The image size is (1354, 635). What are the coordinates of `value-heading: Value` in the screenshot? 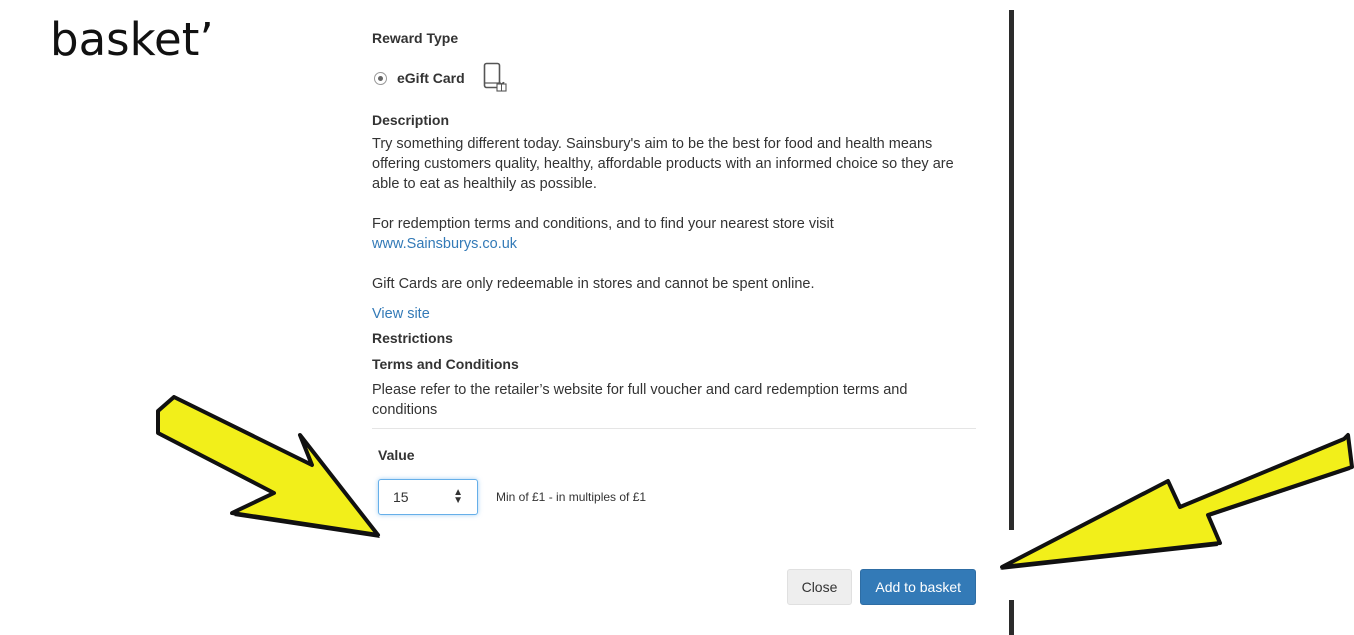 It's located at (396, 455).